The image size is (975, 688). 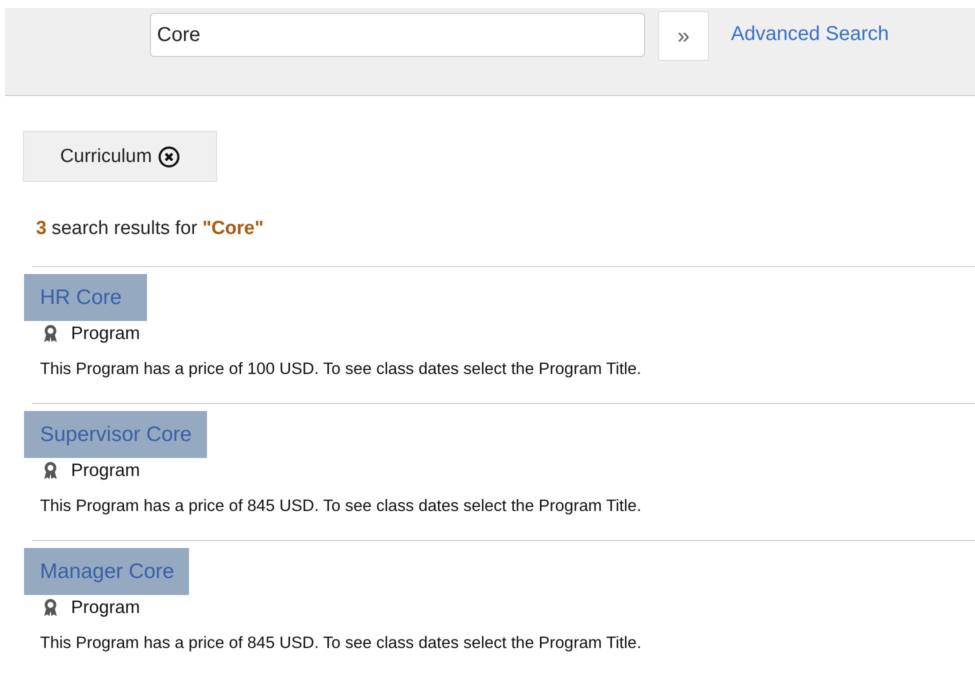 I want to click on result-title-link: HR Core, so click(x=85, y=297).